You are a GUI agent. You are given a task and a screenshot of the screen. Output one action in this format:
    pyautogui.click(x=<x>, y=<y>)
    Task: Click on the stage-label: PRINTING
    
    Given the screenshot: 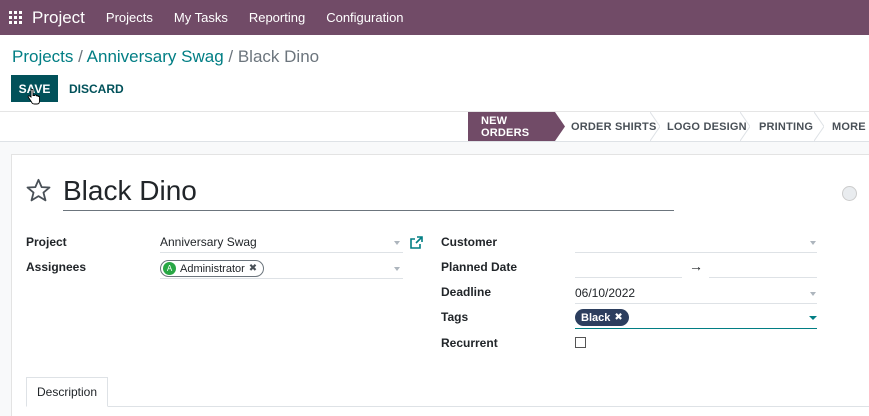 What is the action you would take?
    pyautogui.click(x=786, y=126)
    